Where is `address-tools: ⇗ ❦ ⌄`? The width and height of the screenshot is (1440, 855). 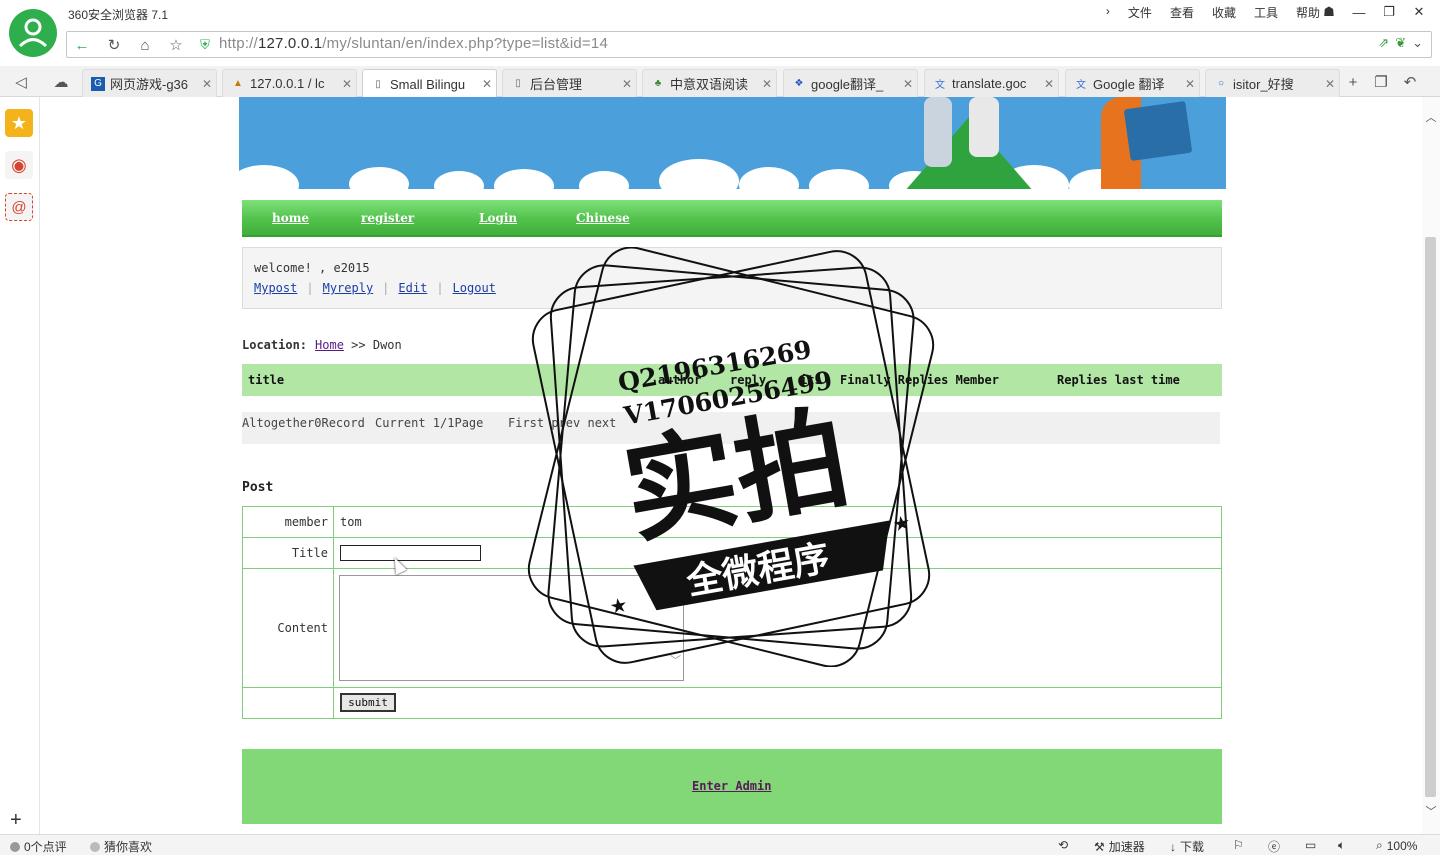 address-tools: ⇗ ❦ ⌄ is located at coordinates (1400, 43).